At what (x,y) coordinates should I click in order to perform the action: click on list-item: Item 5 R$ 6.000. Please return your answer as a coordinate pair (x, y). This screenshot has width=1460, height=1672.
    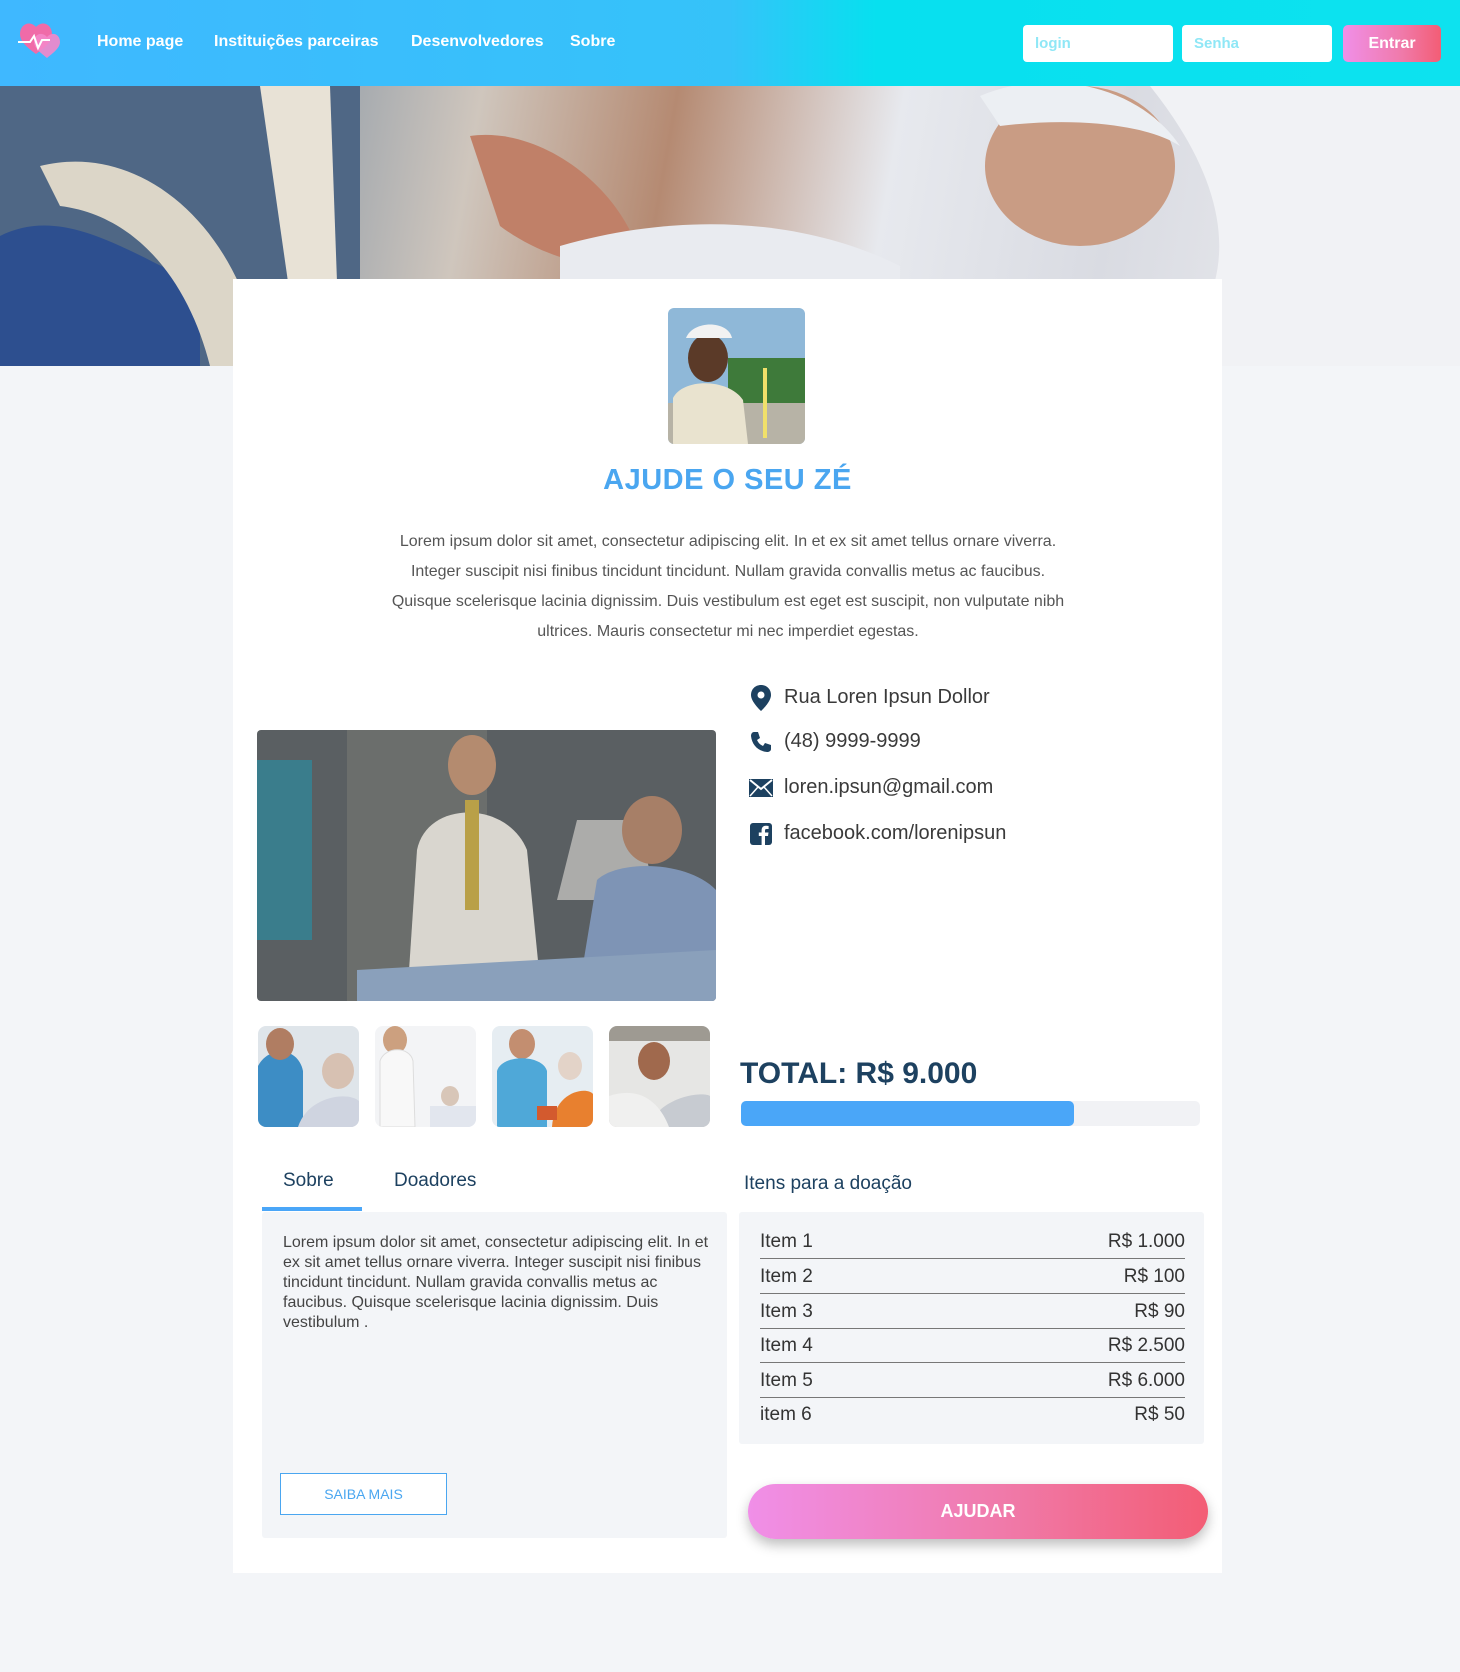
    Looking at the image, I should click on (972, 1380).